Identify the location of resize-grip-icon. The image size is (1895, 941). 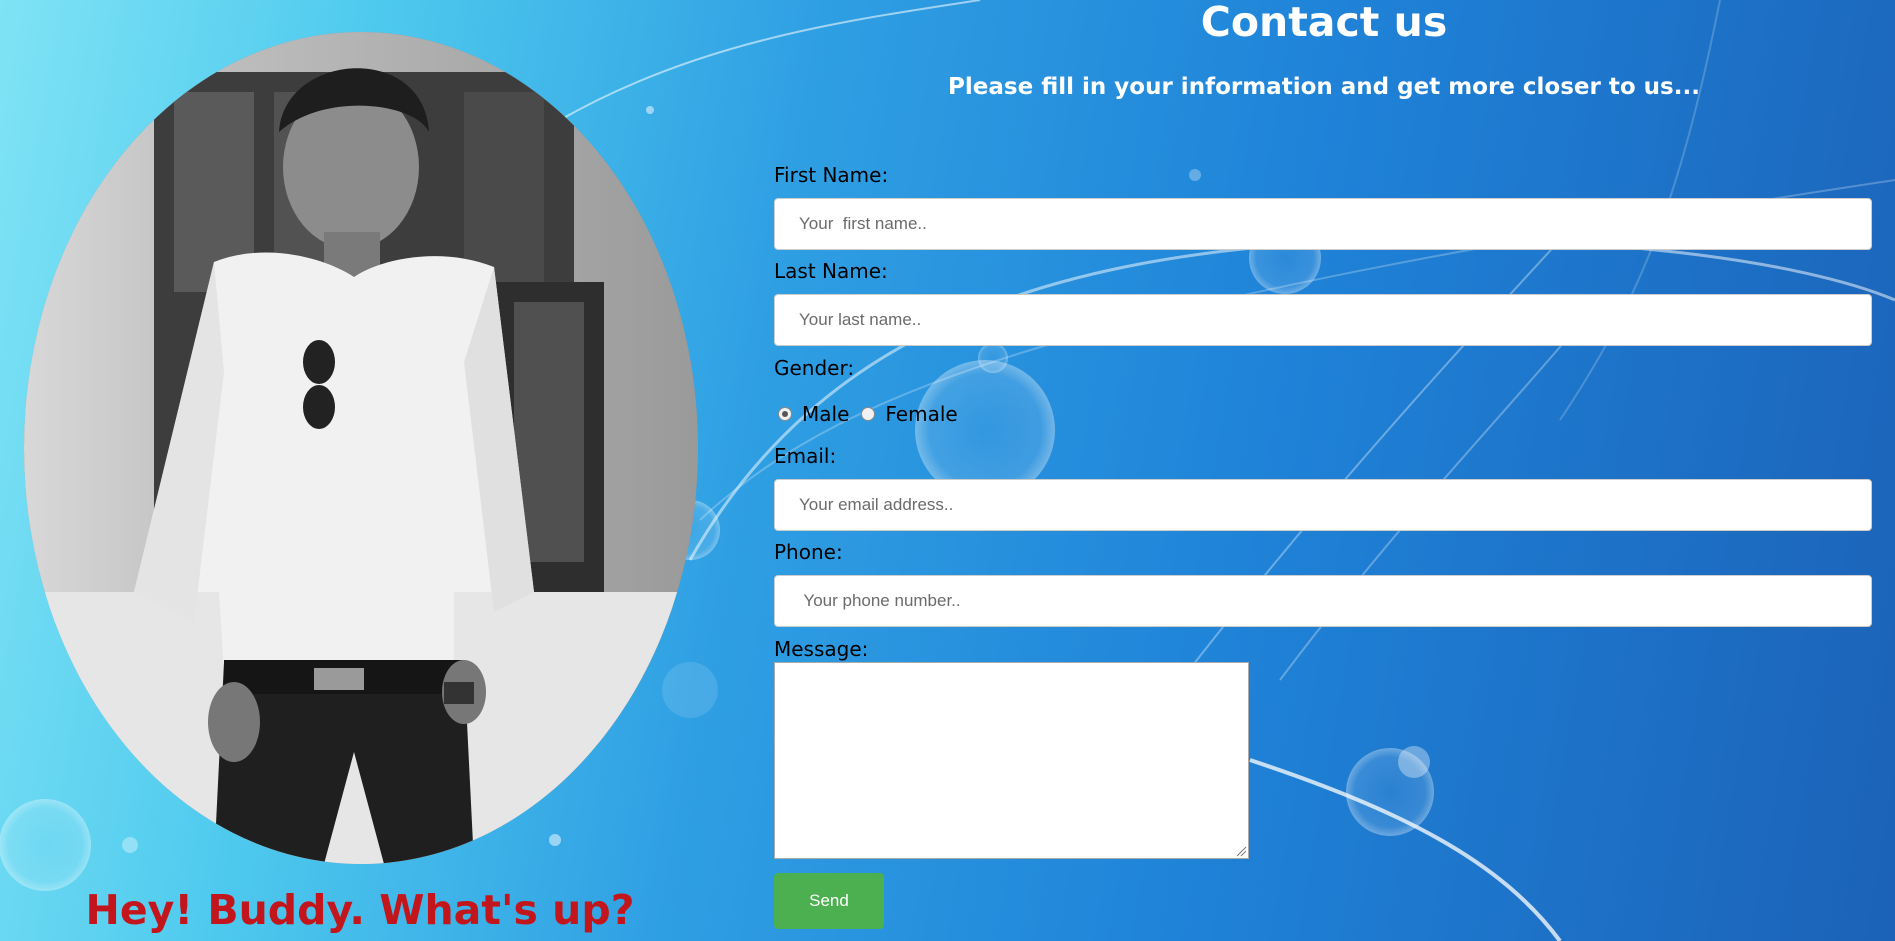
(1241, 851).